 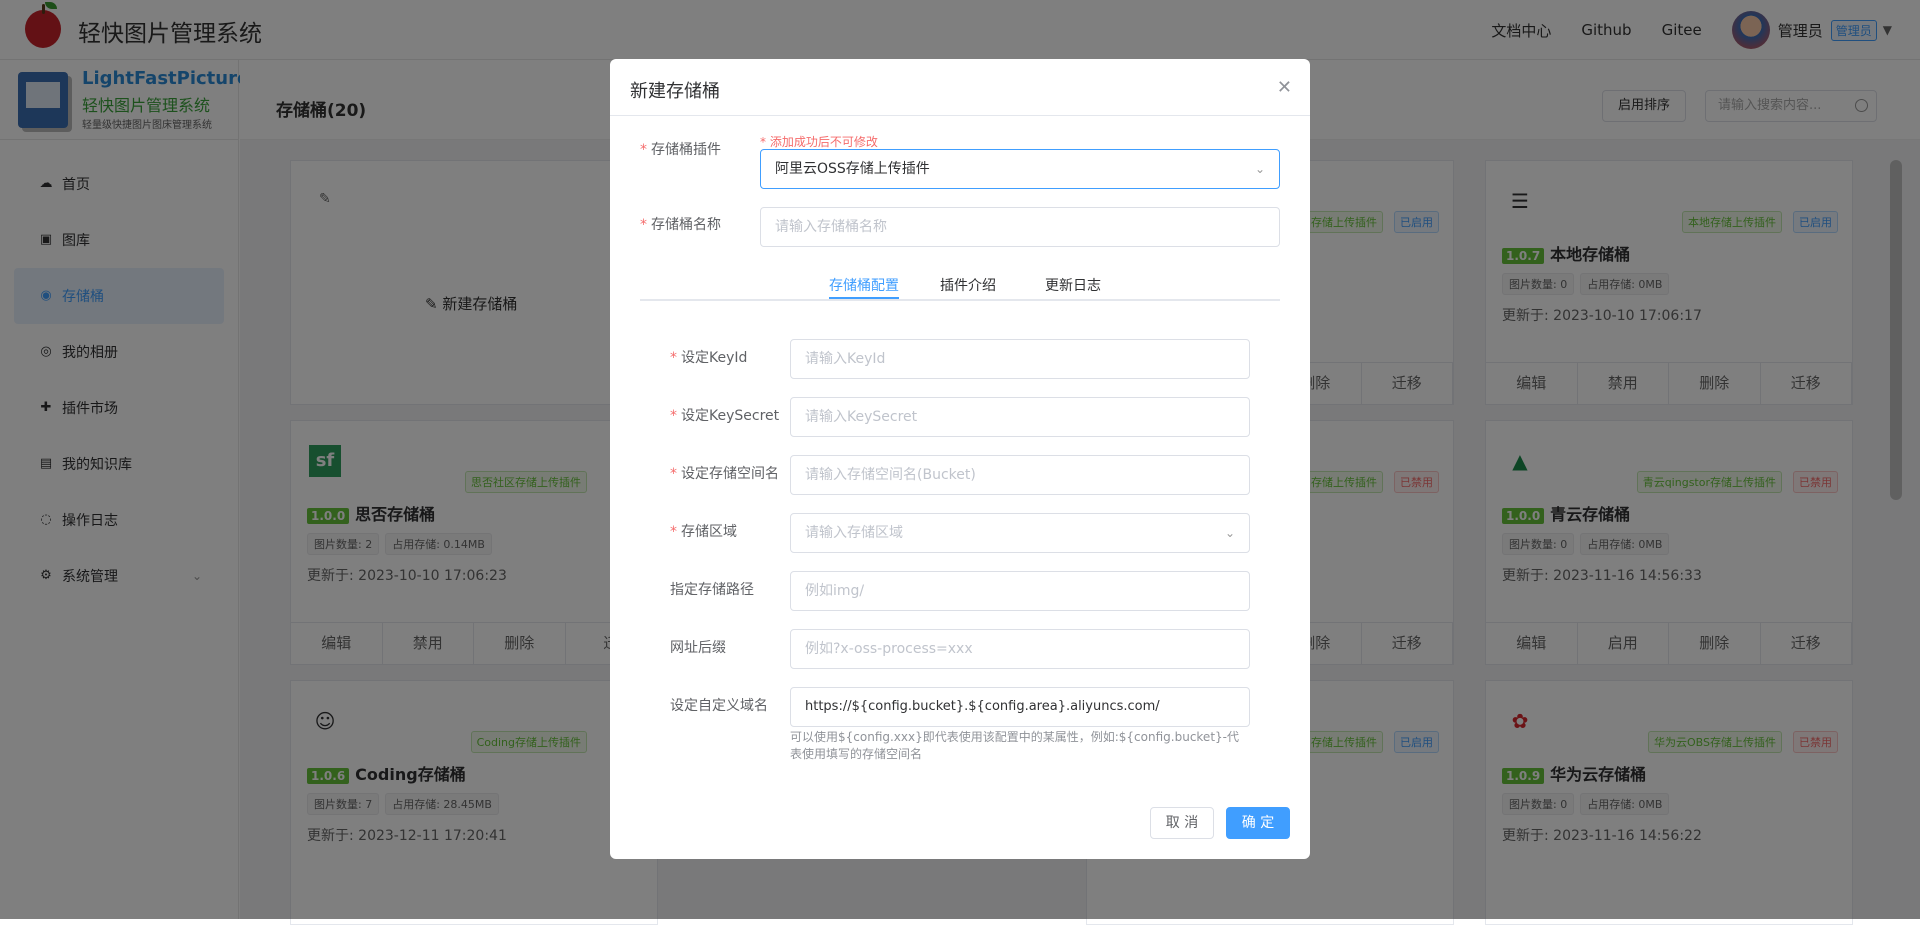 I want to click on field-label: 网址后缀, so click(x=698, y=648).